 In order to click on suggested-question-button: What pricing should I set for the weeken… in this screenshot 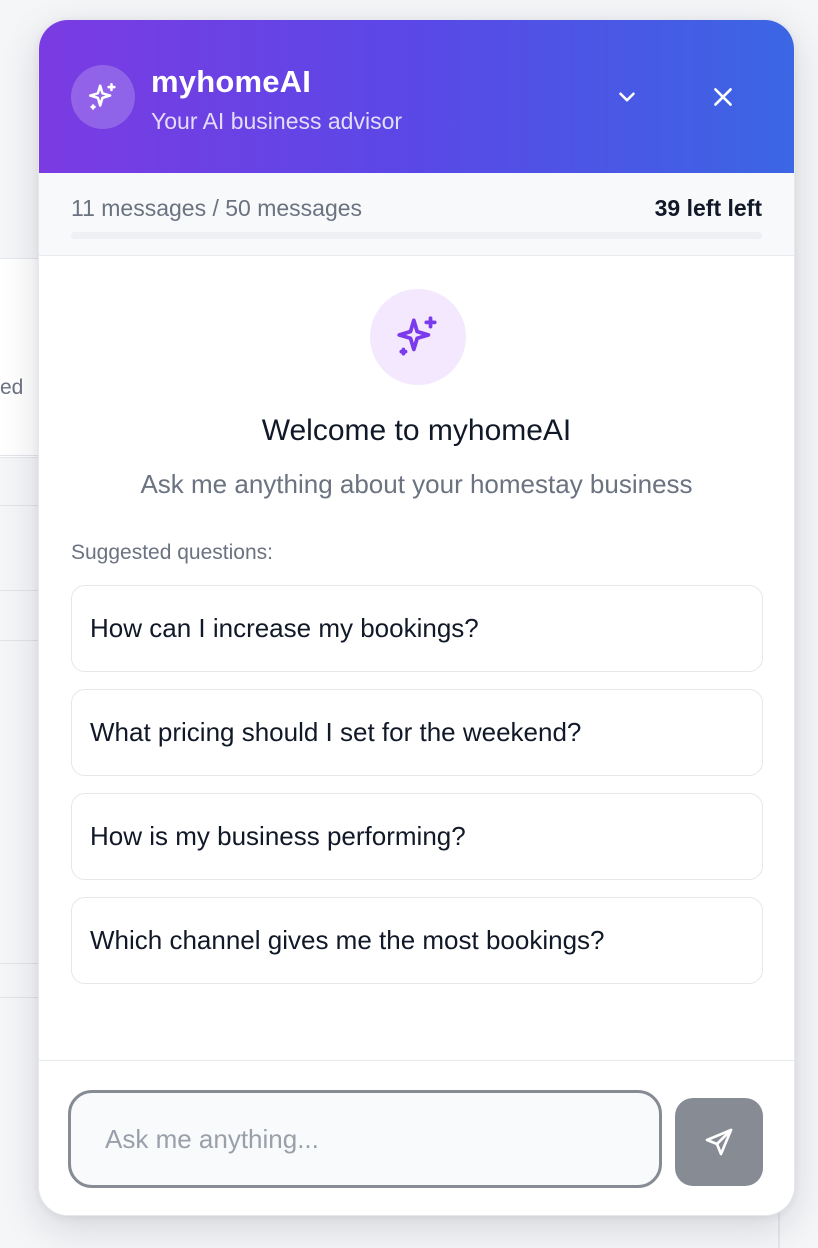, I will do `click(417, 732)`.